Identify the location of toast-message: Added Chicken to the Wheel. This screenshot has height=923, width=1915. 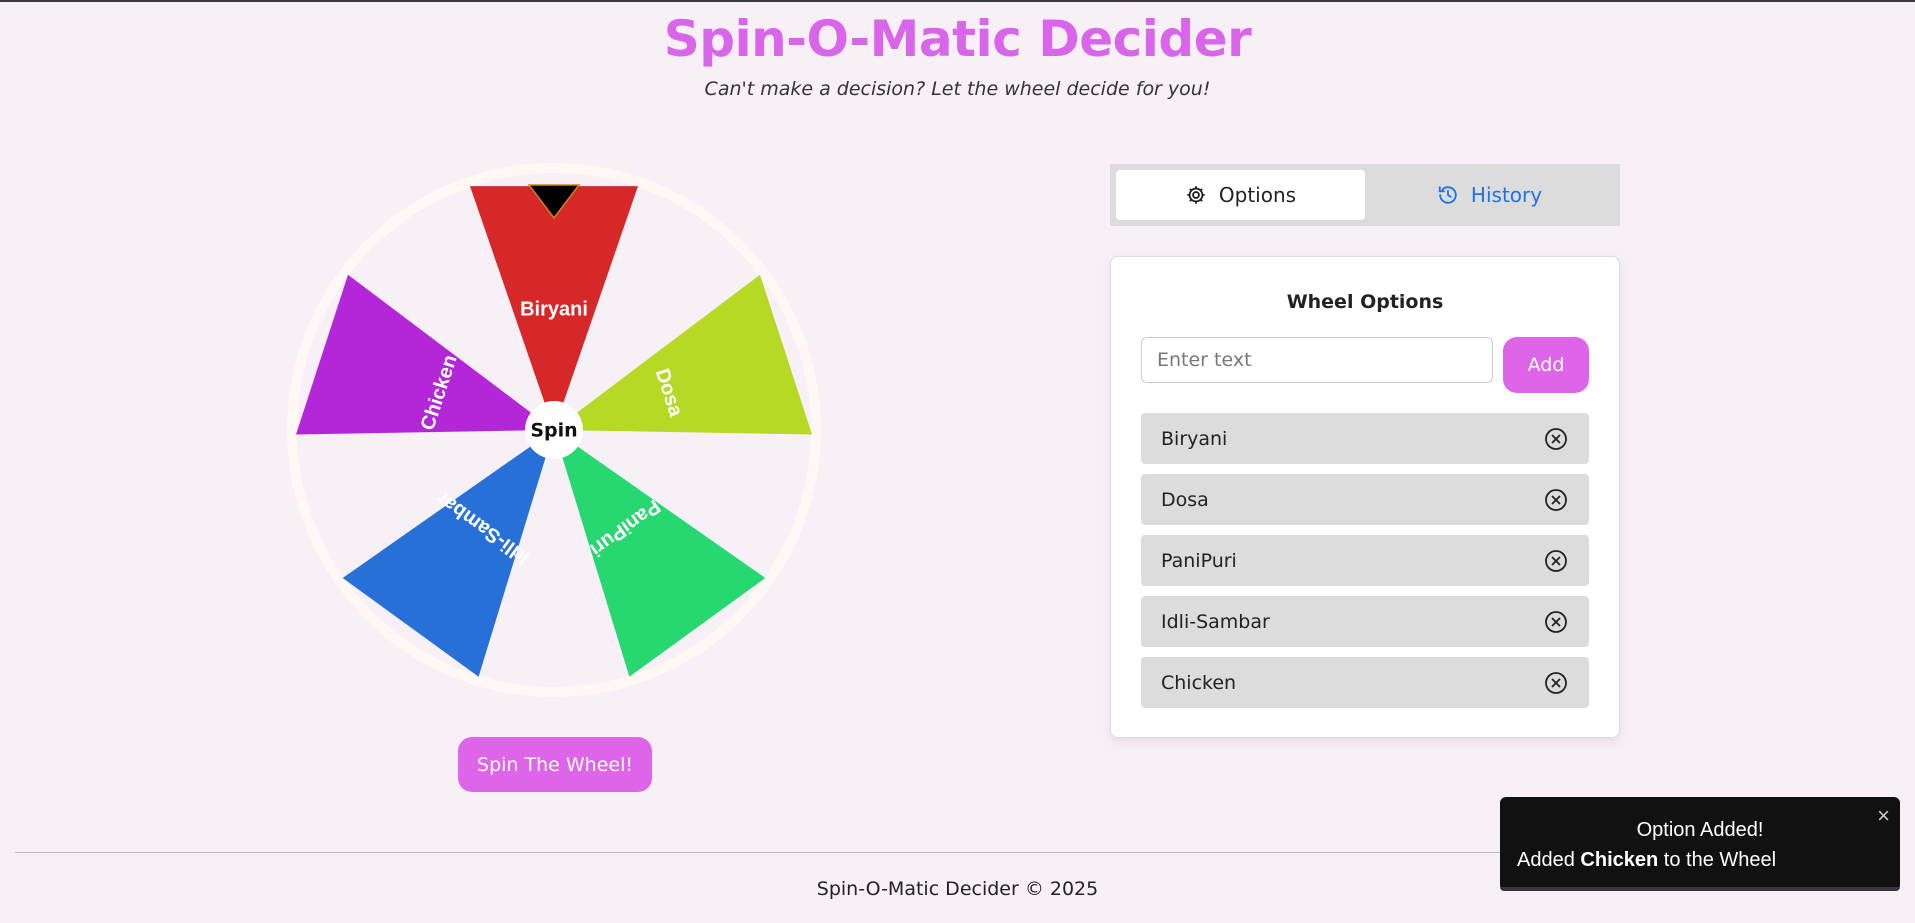
(1646, 860).